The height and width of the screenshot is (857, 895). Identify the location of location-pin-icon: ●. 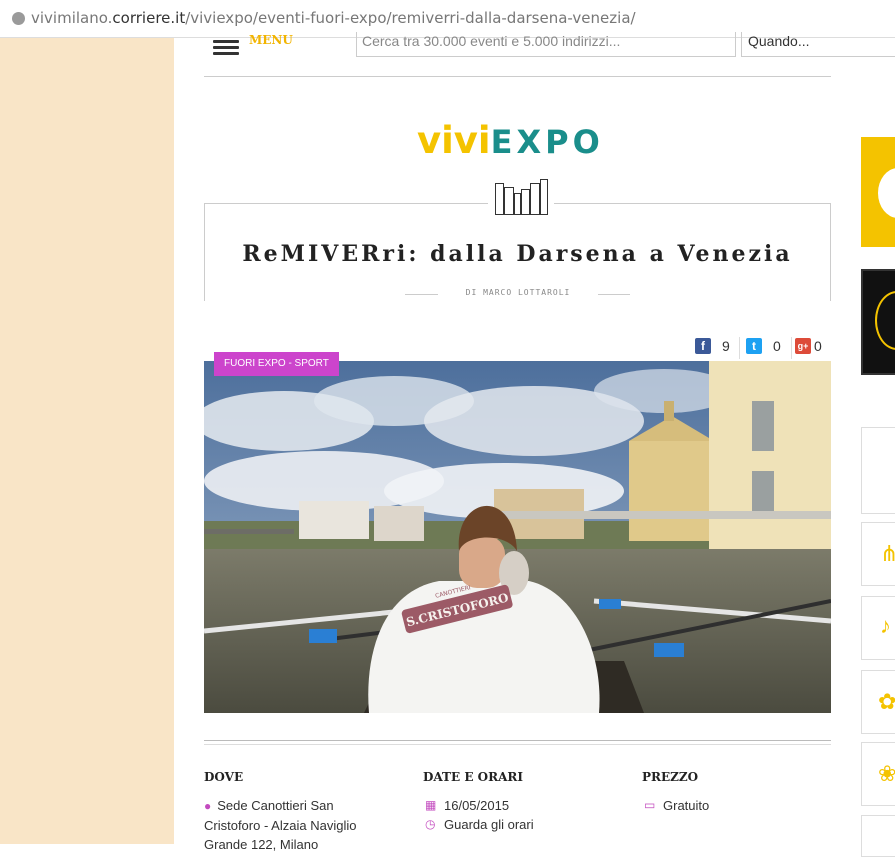
(208, 806).